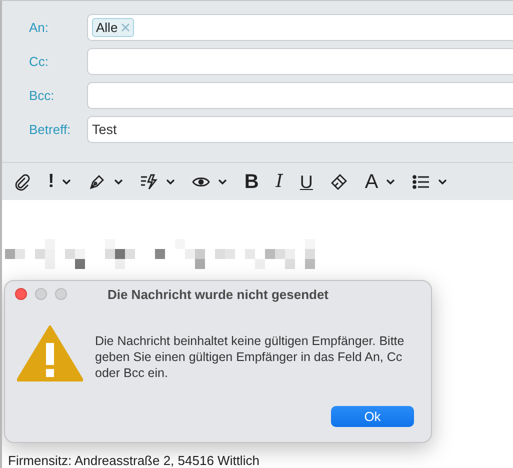 The width and height of the screenshot is (513, 468). Describe the element at coordinates (300, 129) in the screenshot. I see `subject-field: Test` at that location.